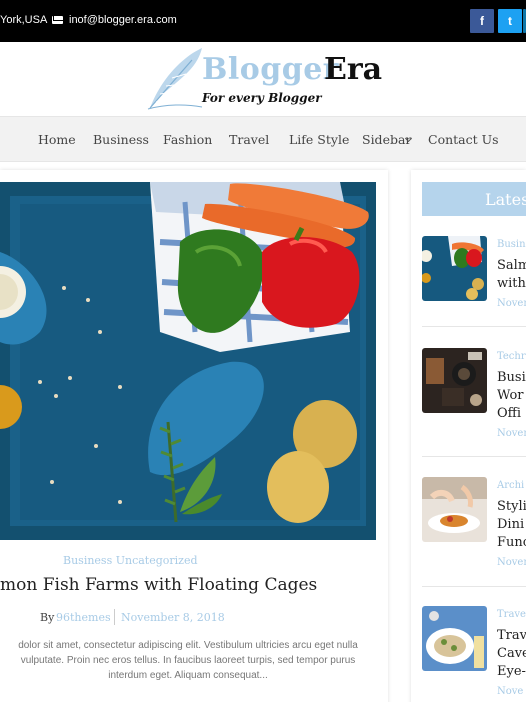  I want to click on location-text: York,USA, so click(24, 20).